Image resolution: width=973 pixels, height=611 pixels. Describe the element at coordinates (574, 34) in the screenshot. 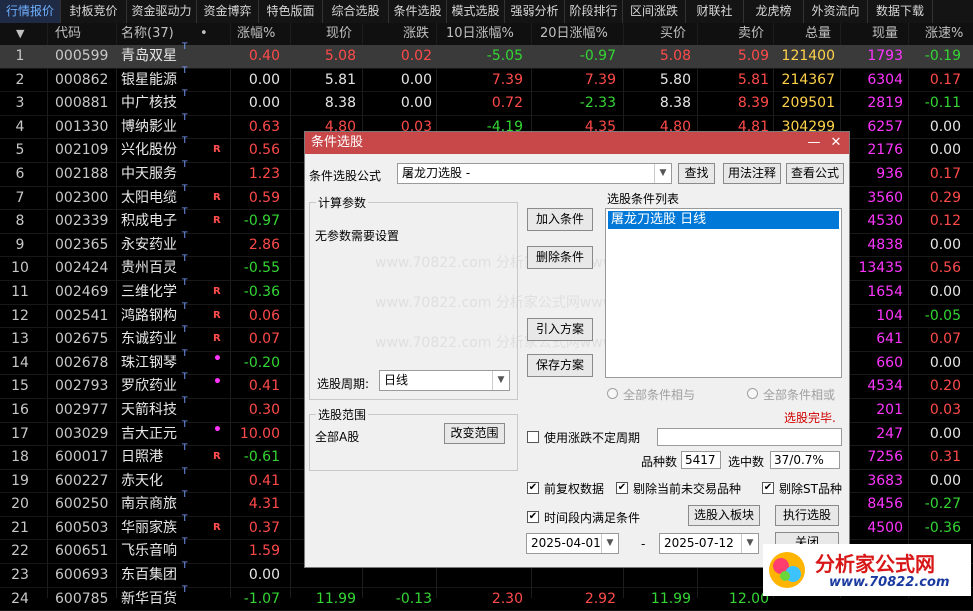

I see `col-20d: 20日涨幅%` at that location.